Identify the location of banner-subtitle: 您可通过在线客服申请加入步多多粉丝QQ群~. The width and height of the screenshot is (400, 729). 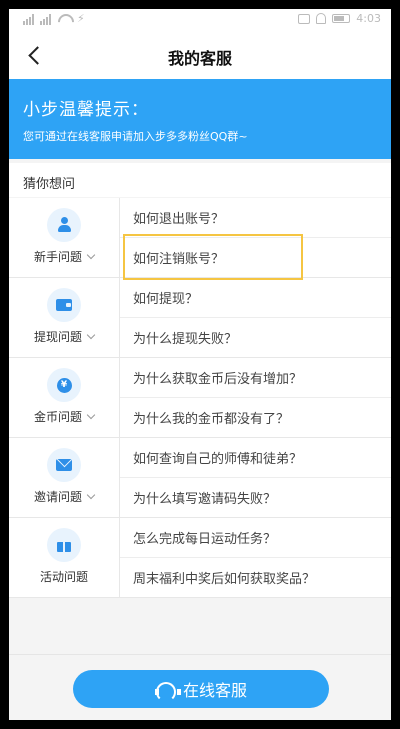
(135, 136).